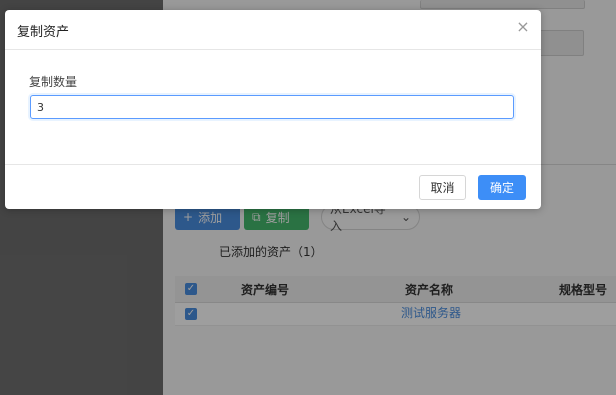 The height and width of the screenshot is (395, 616). What do you see at coordinates (272, 107) in the screenshot?
I see `copy-quantity-input` at bounding box center [272, 107].